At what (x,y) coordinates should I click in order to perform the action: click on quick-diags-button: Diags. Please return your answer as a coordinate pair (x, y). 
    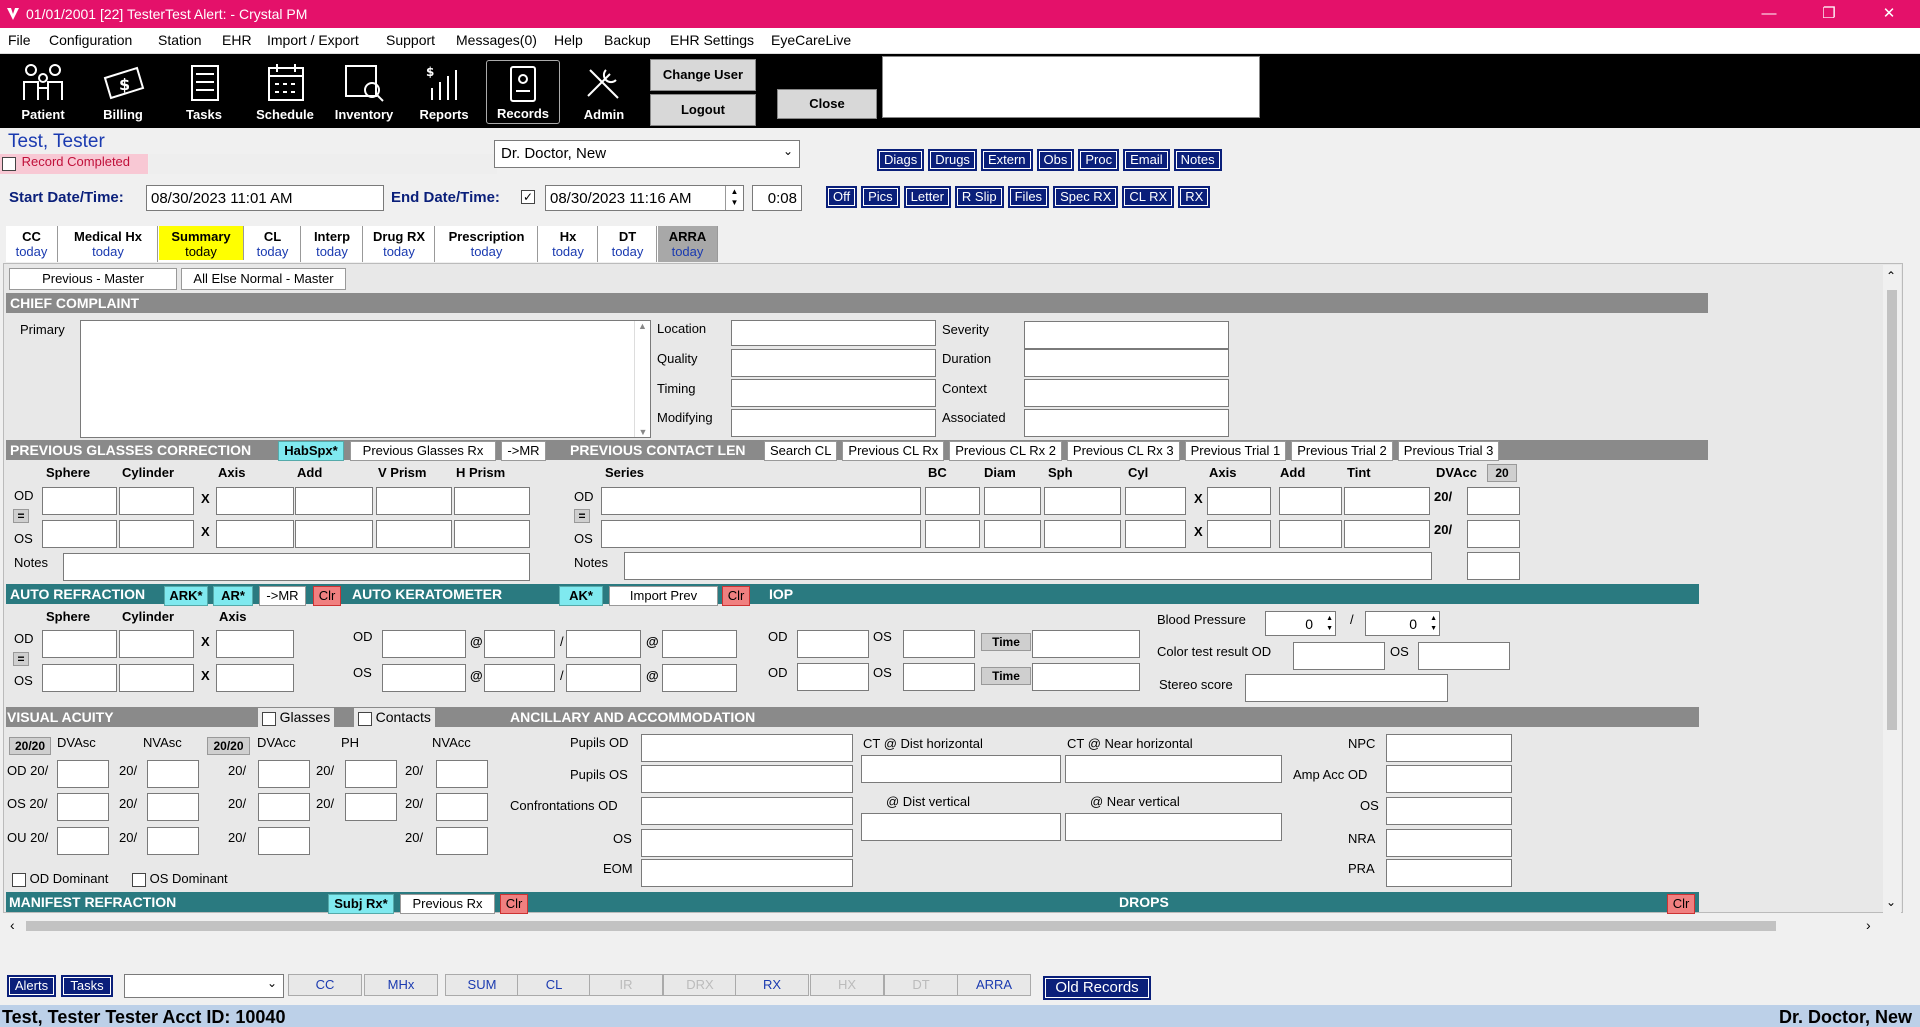
    Looking at the image, I should click on (901, 160).